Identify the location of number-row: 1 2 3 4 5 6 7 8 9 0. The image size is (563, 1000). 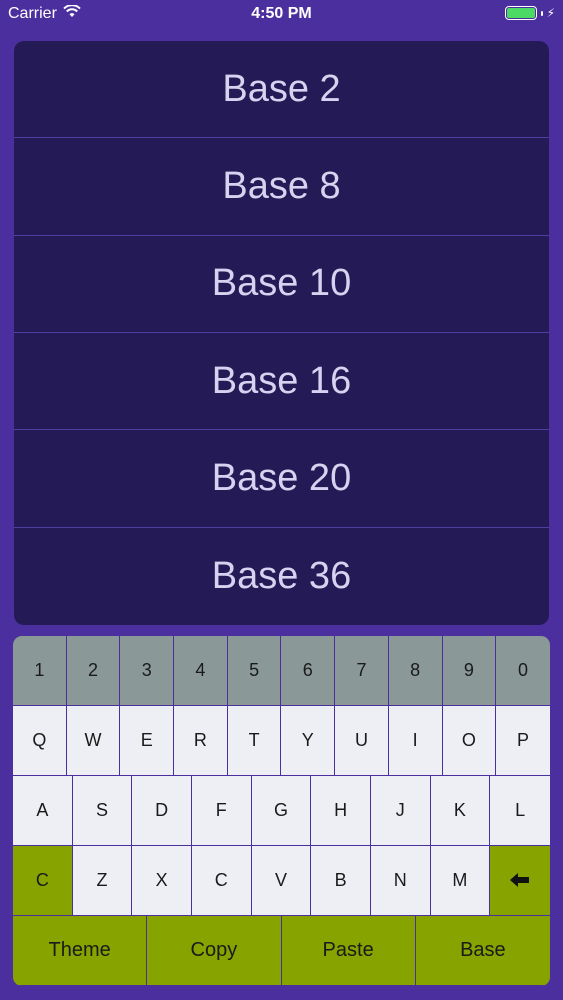
(281, 671).